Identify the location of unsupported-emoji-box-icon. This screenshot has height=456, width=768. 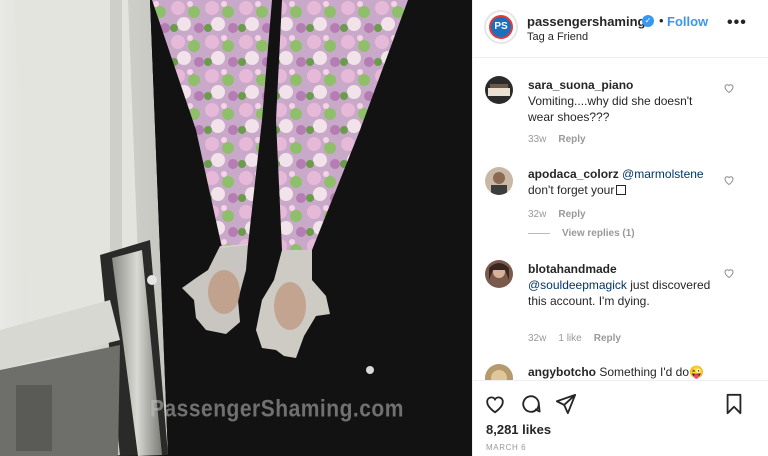
(621, 190).